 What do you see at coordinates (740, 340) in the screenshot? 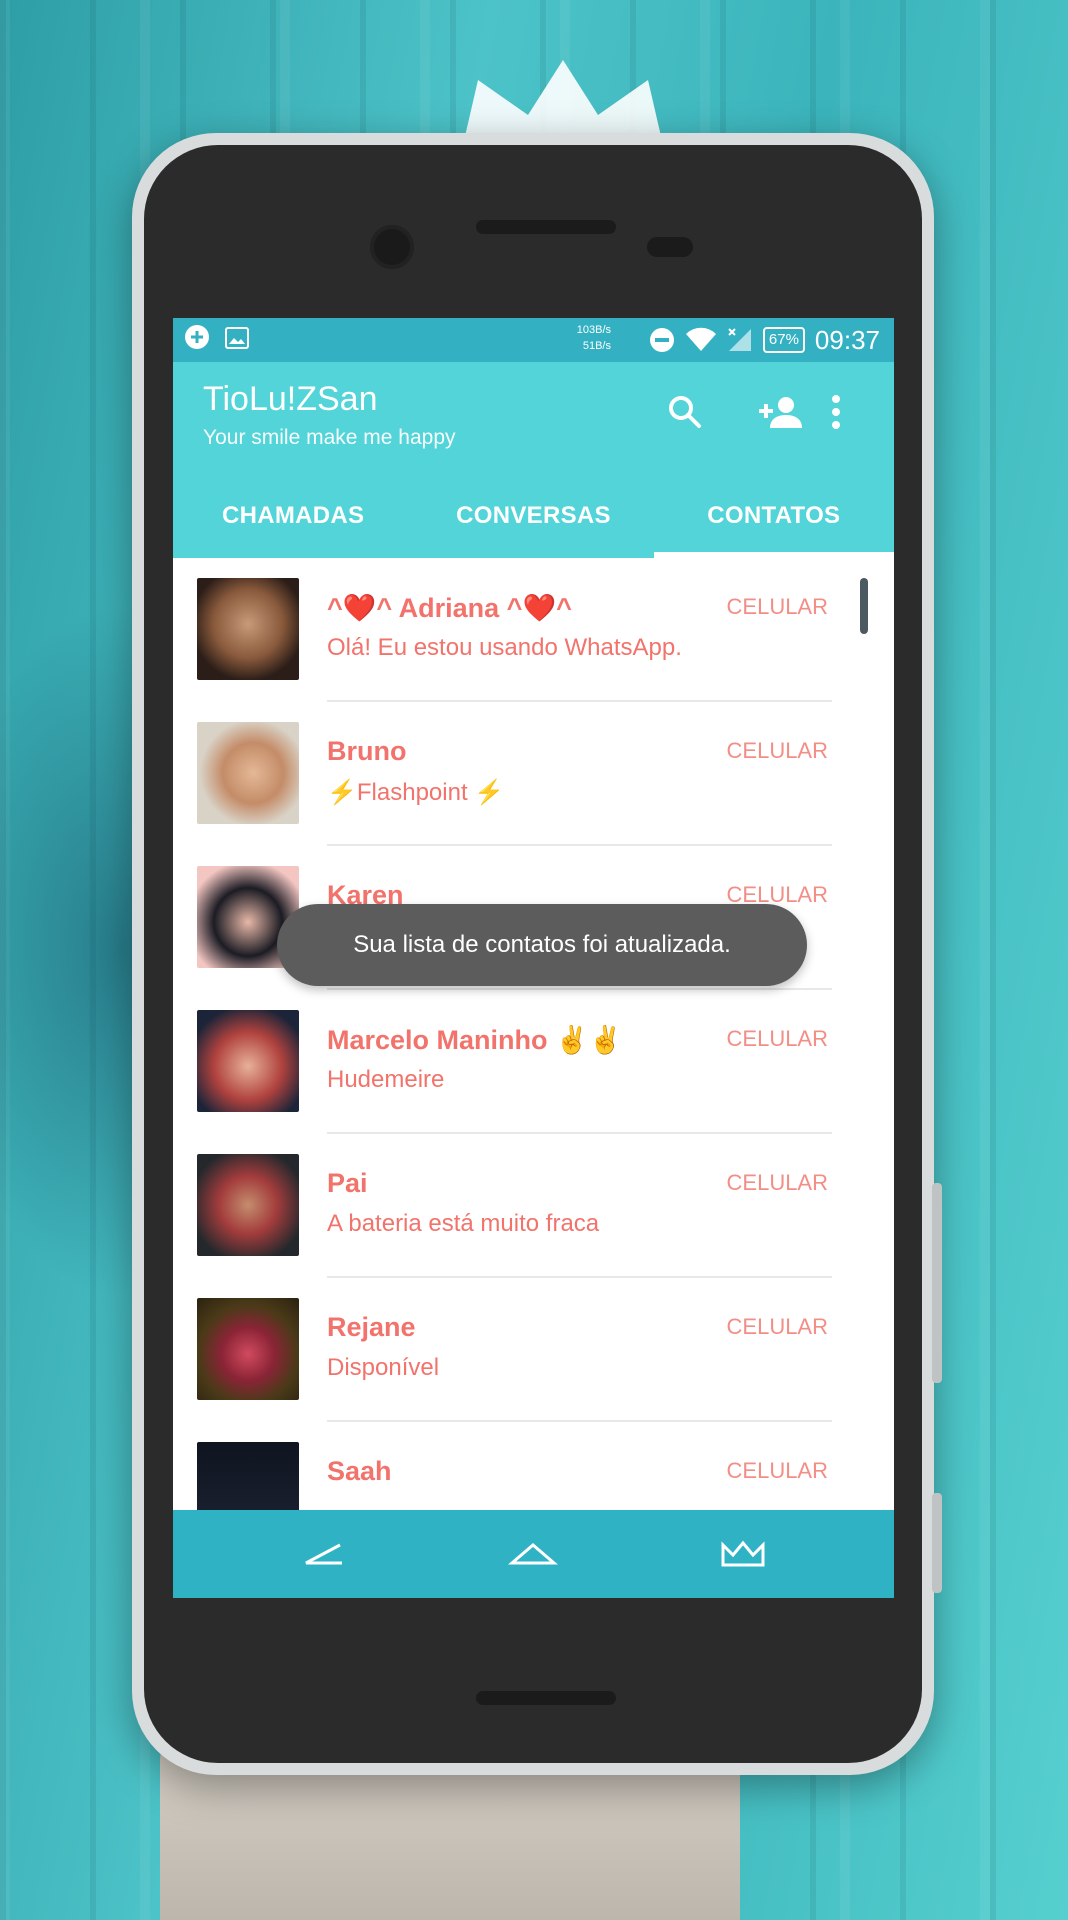
I see `signal-icon` at bounding box center [740, 340].